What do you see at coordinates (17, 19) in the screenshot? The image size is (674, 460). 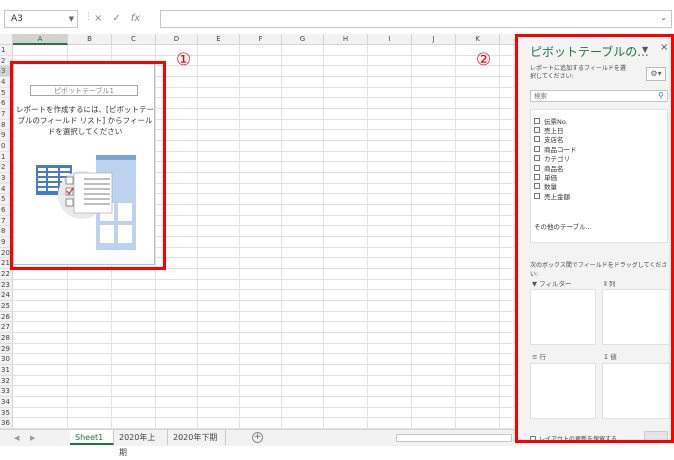 I see `name-box-value: A3` at bounding box center [17, 19].